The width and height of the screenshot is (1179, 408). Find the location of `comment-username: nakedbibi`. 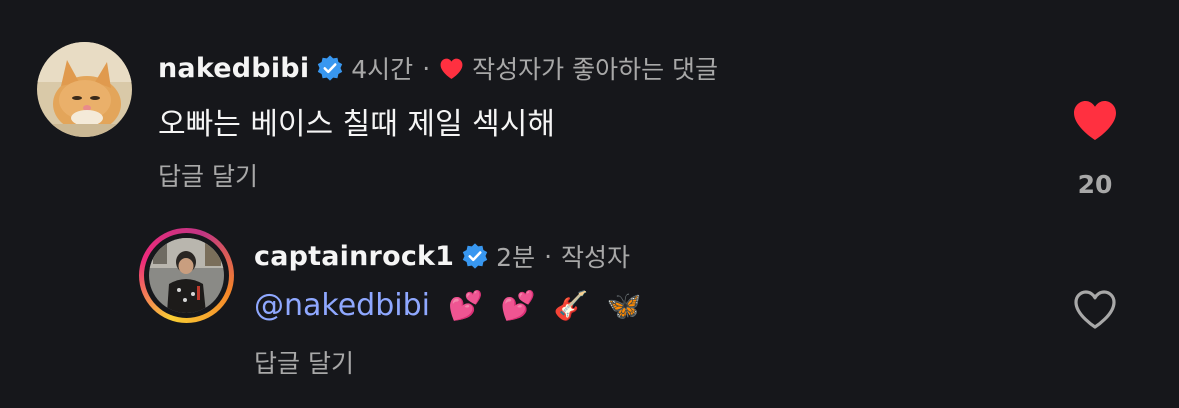

comment-username: nakedbibi is located at coordinates (233, 68).